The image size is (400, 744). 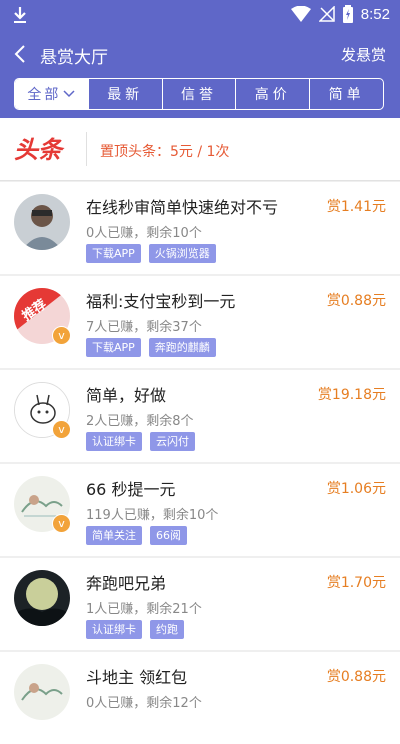 What do you see at coordinates (44, 95) in the screenshot?
I see `tab-label: 全部` at bounding box center [44, 95].